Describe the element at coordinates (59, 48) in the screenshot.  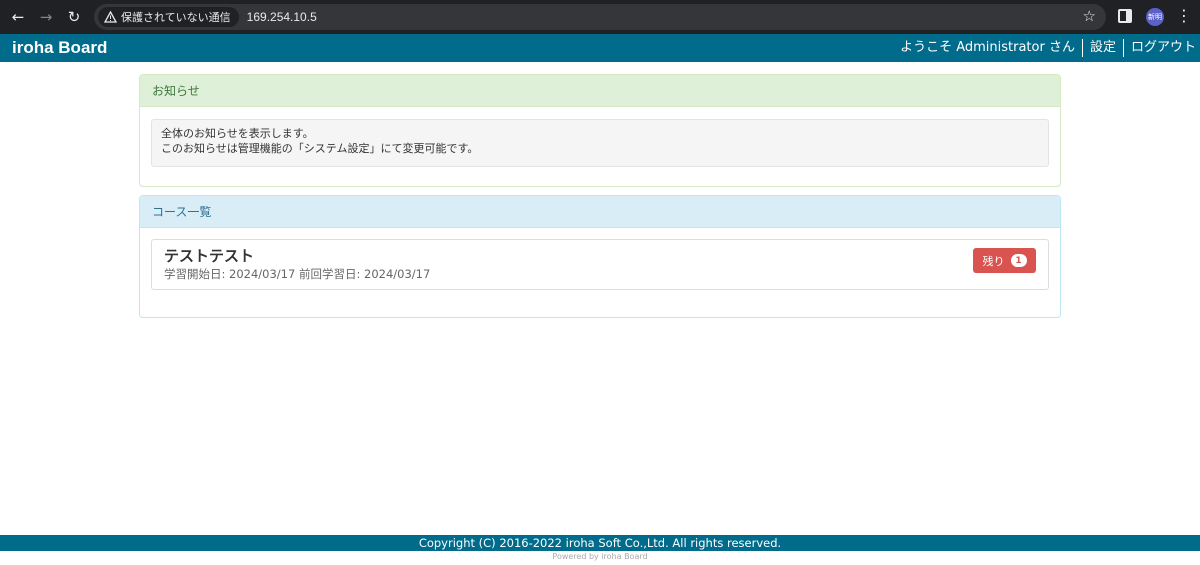
I see `brand-logo: iroha Board` at that location.